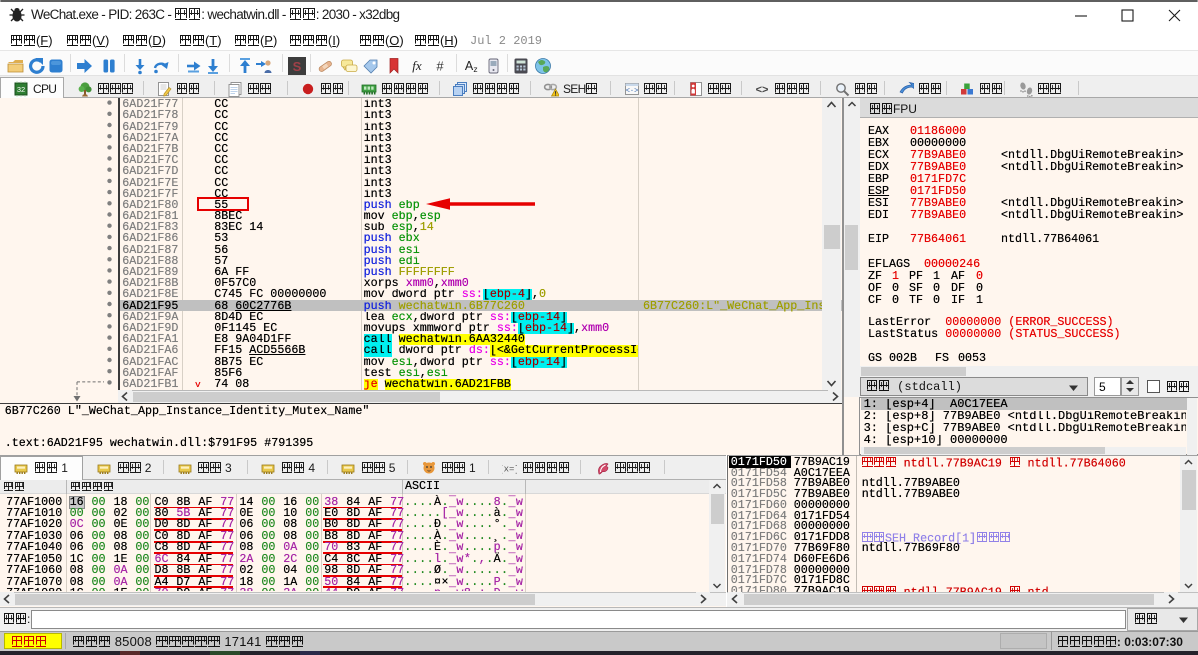 This screenshot has width=1198, height=655. I want to click on svg-text: [x=], so click(509, 470).